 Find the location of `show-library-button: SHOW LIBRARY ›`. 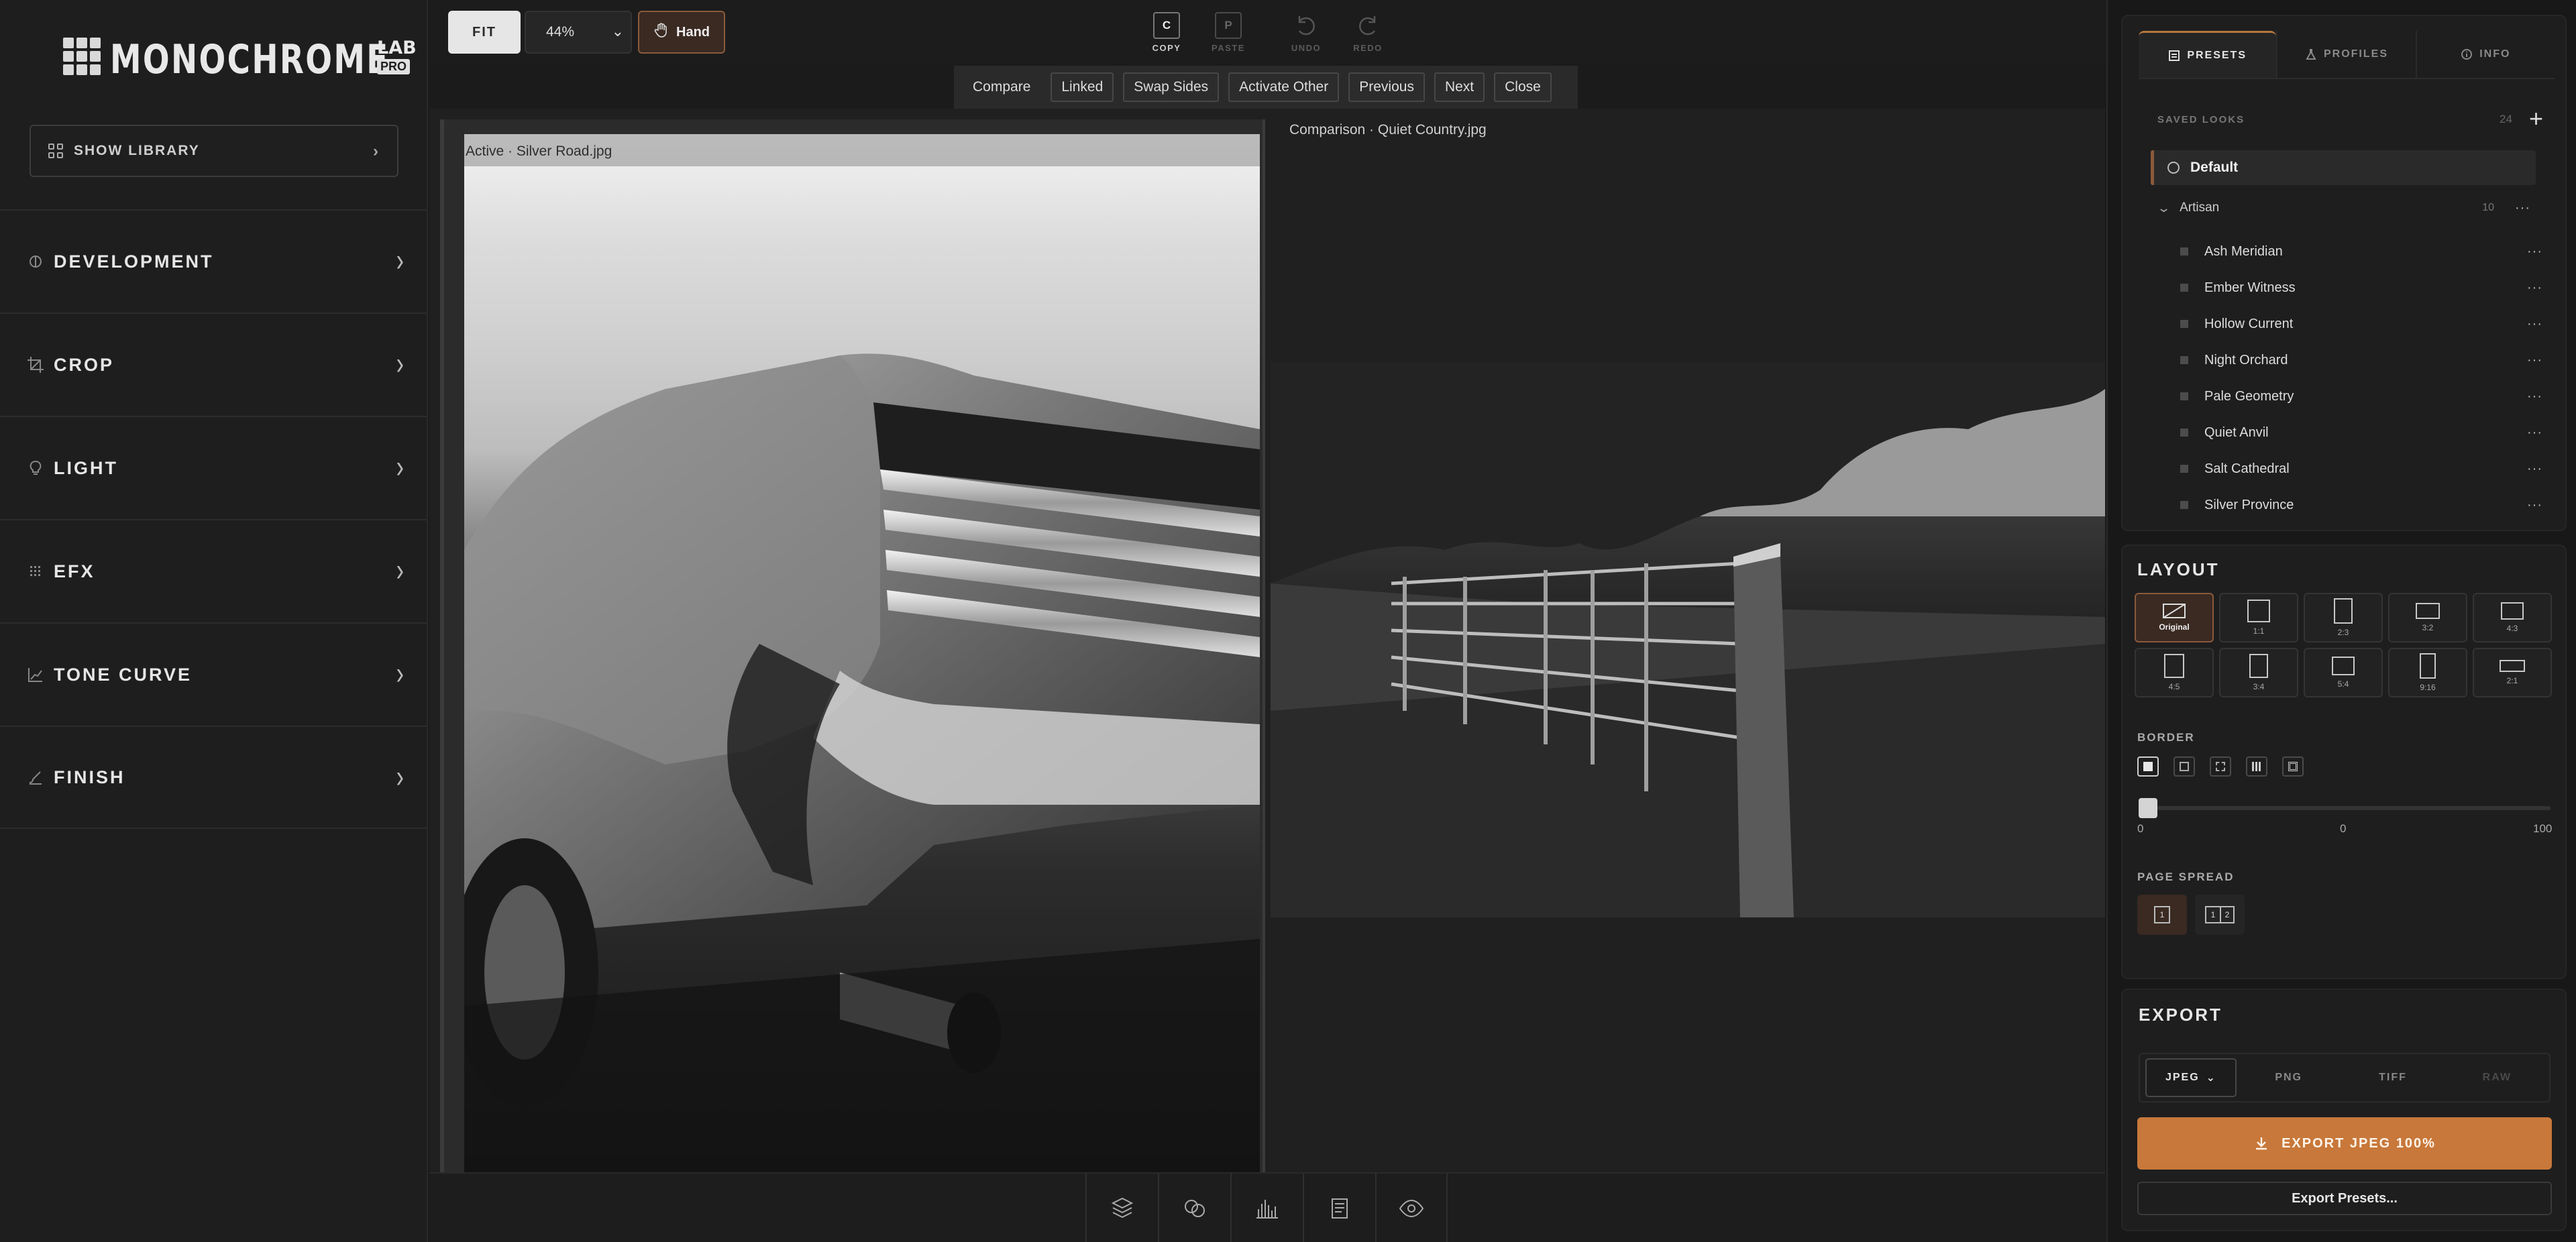

show-library-button: SHOW LIBRARY › is located at coordinates (214, 151).